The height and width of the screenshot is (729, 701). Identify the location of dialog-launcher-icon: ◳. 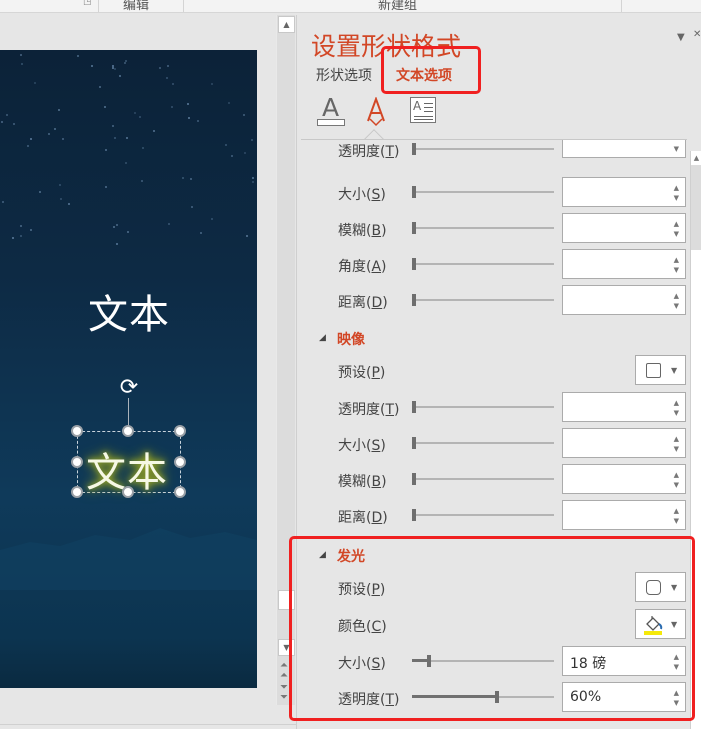
(87, 3).